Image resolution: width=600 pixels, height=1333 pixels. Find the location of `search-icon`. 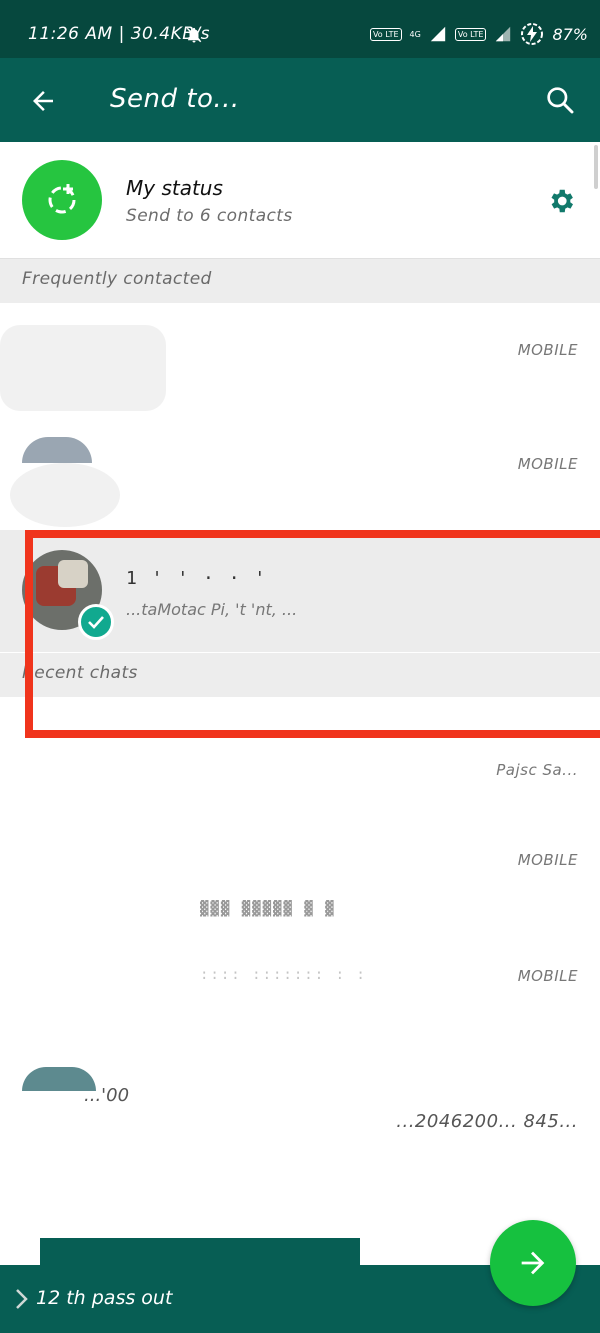

search-icon is located at coordinates (560, 100).